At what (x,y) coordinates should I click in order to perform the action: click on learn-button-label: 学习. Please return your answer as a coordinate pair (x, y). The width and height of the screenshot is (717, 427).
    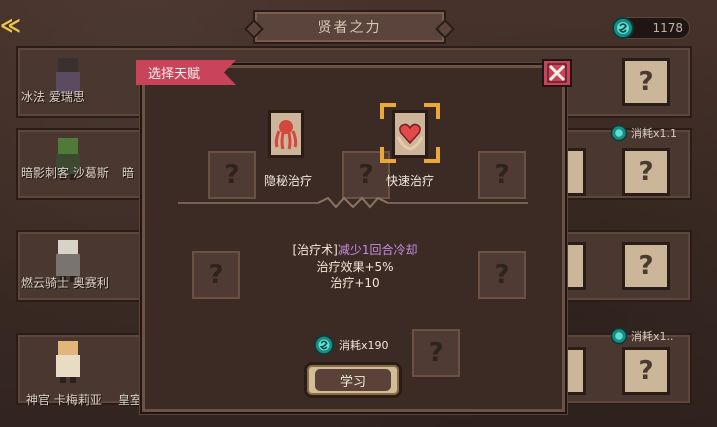
    Looking at the image, I should click on (352, 382).